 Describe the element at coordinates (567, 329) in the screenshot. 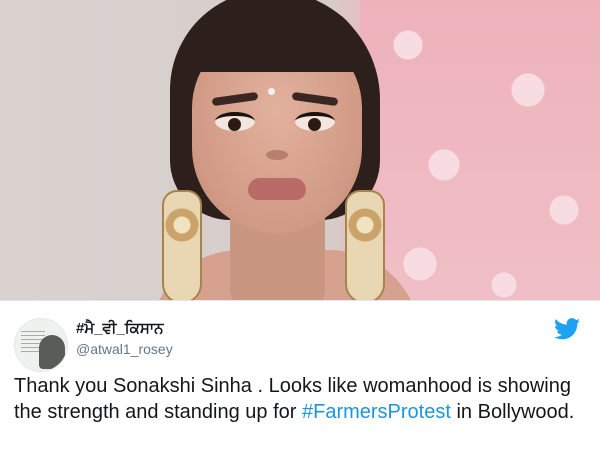

I see `twitter-bird-icon` at that location.